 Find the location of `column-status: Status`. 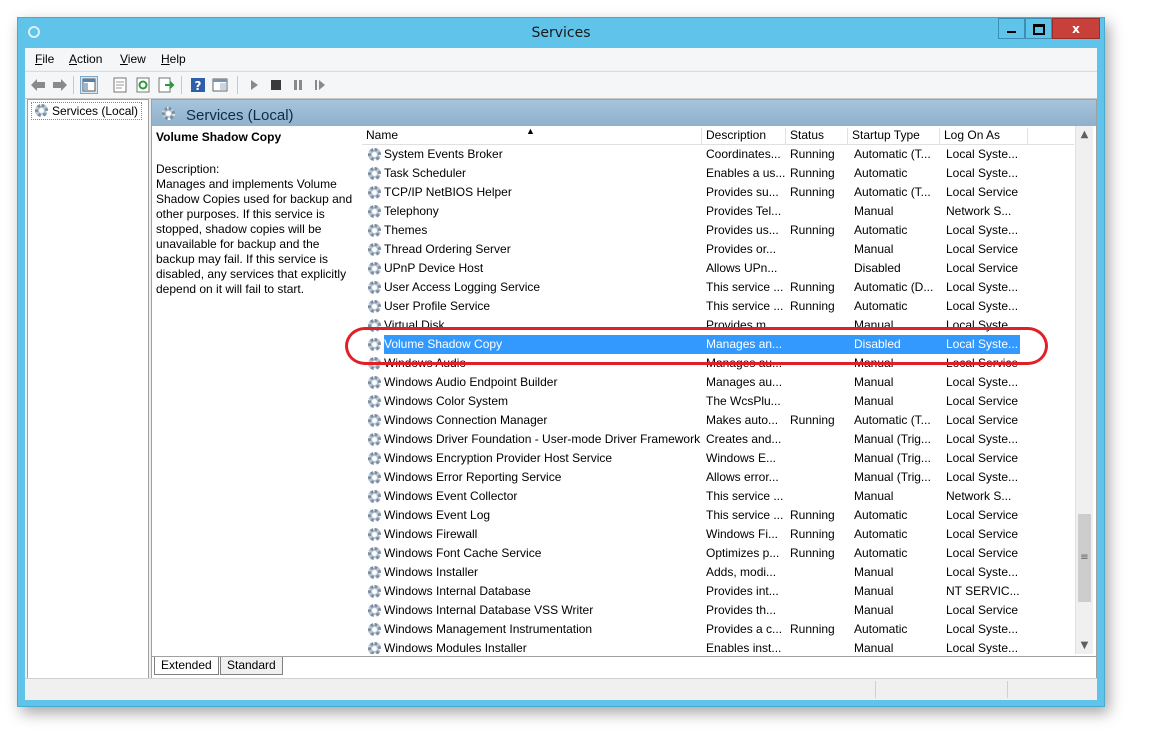

column-status: Status is located at coordinates (817, 136).